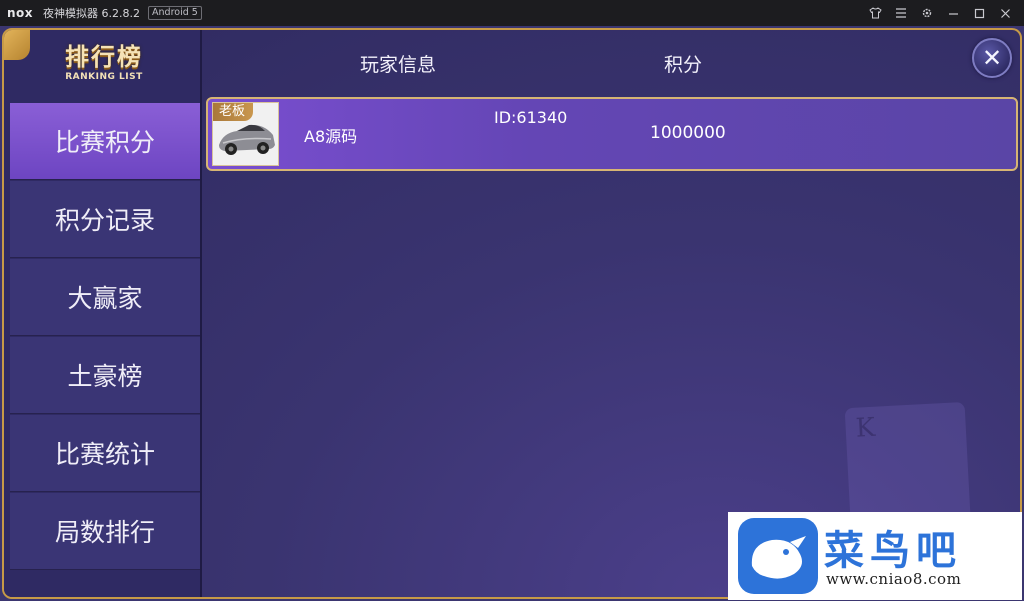  I want to click on tab-score-record: 积分记录, so click(105, 219).